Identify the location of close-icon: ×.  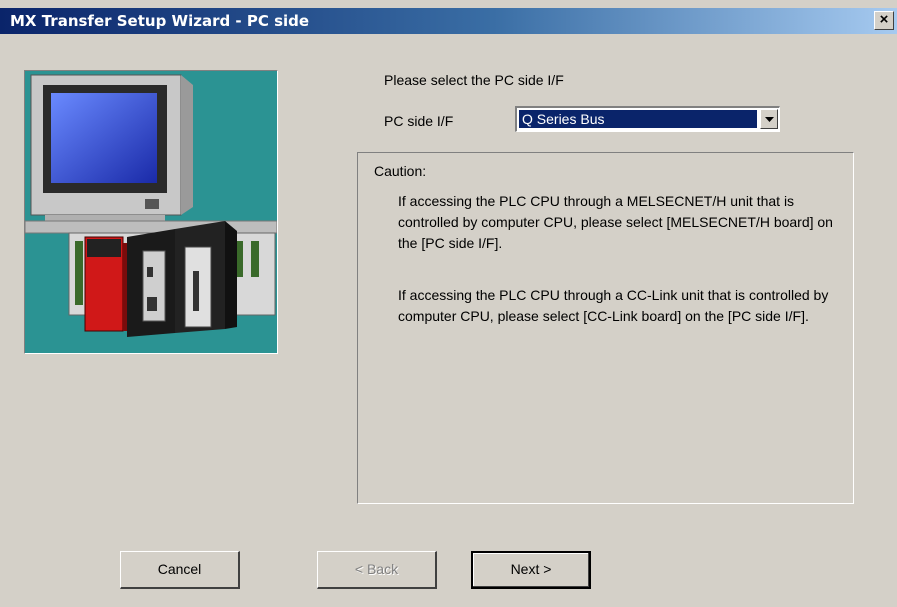
(884, 19).